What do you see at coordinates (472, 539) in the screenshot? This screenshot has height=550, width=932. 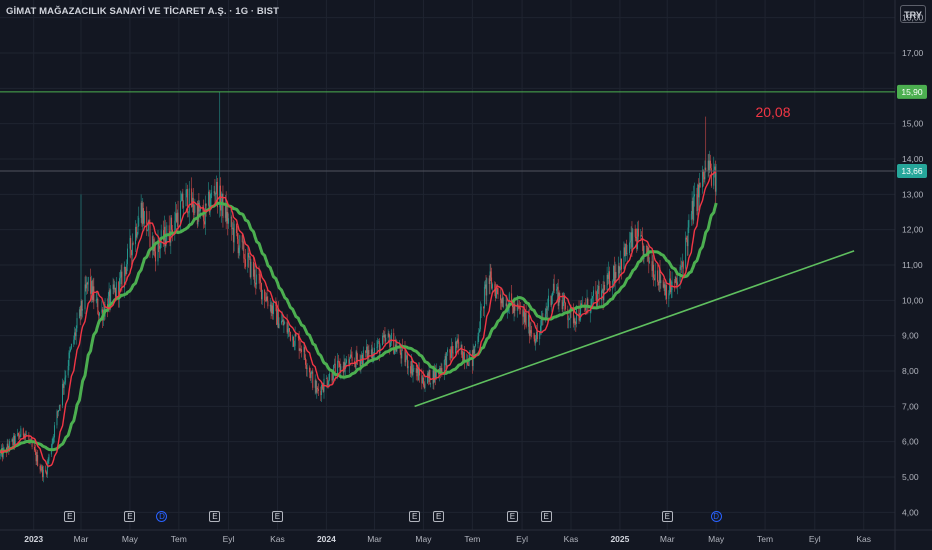 I see `time-tick-label: Tem` at bounding box center [472, 539].